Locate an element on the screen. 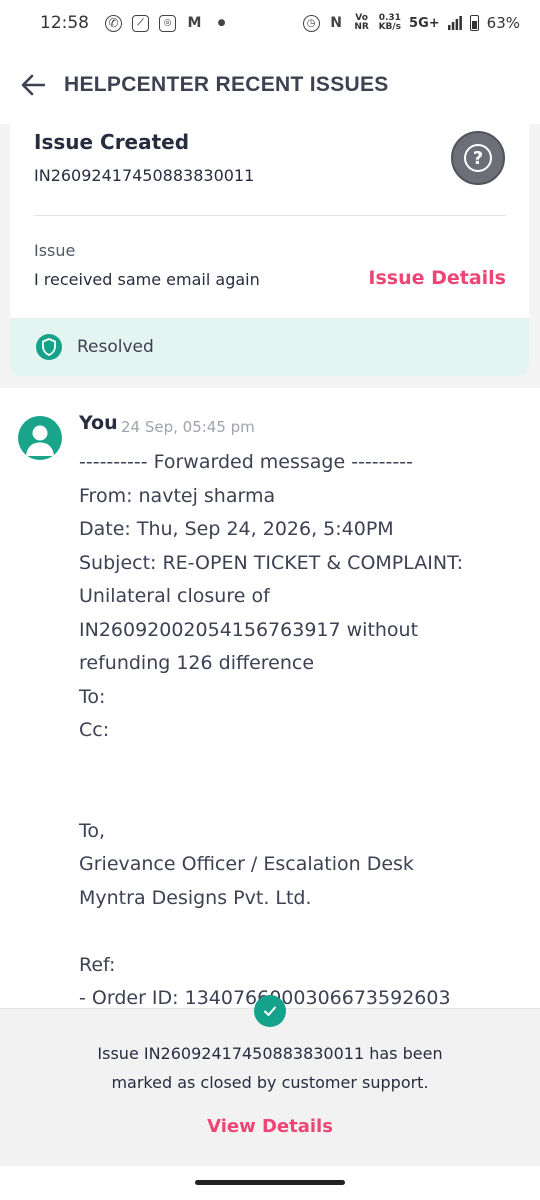 This screenshot has height=1200, width=540. question-mark-icon: ? is located at coordinates (478, 158).